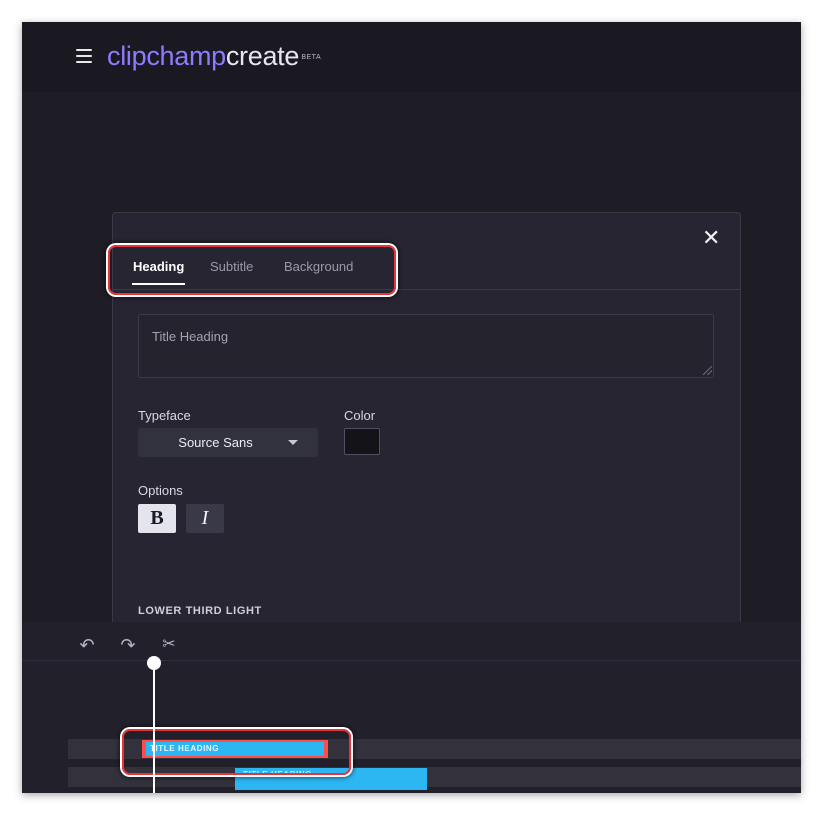 This screenshot has height=815, width=823. What do you see at coordinates (711, 238) in the screenshot?
I see `close-icon: ✕` at bounding box center [711, 238].